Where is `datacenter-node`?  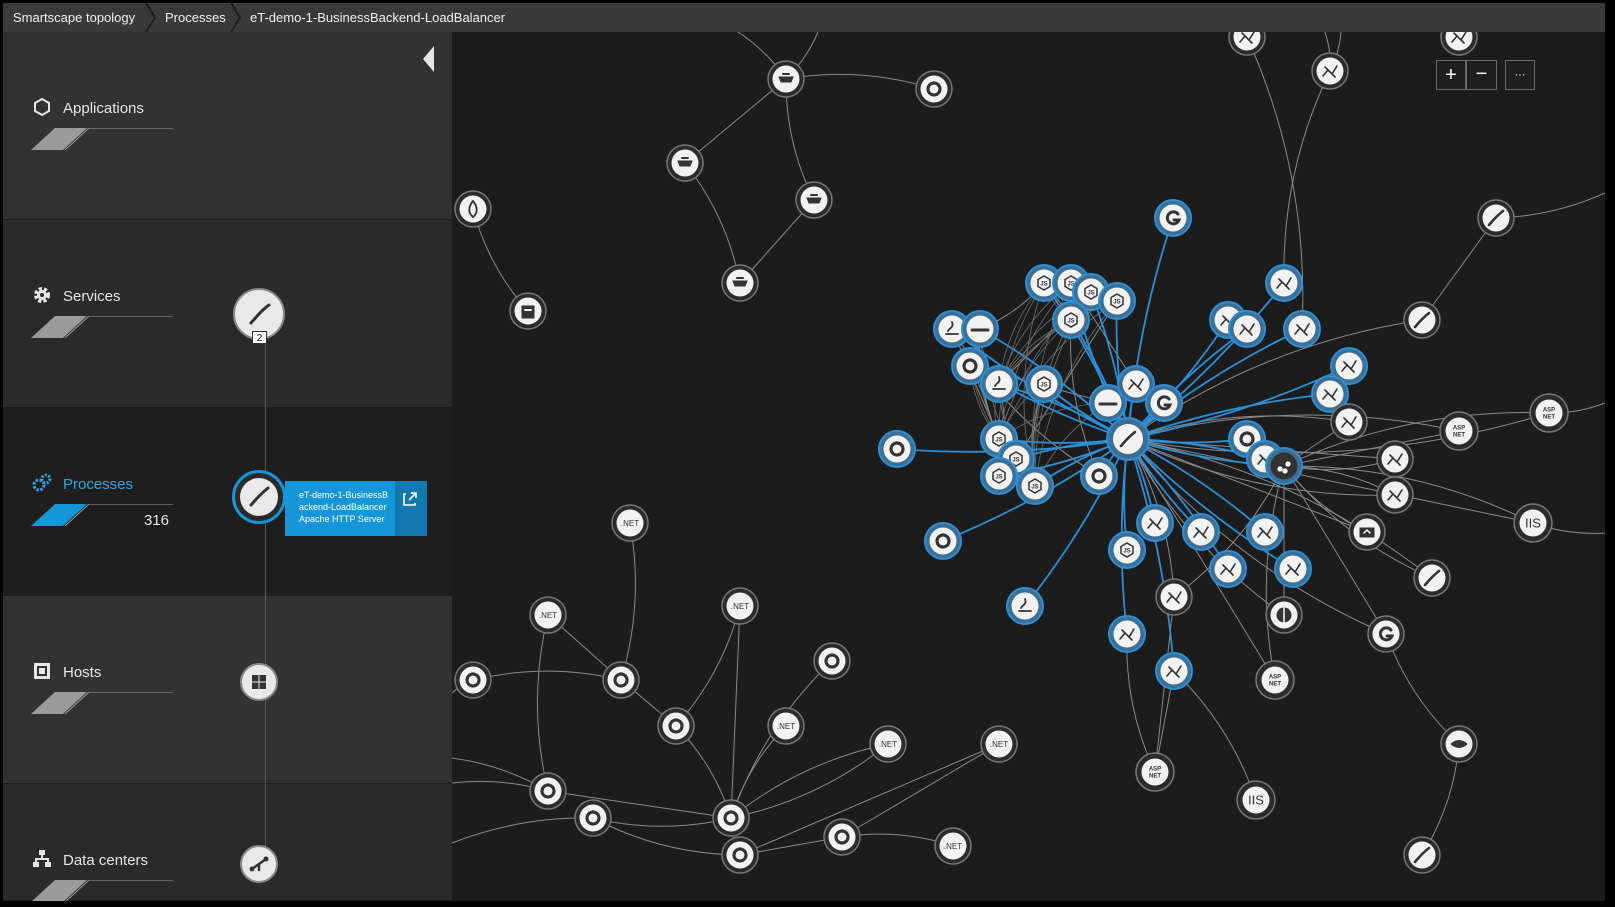
datacenter-node is located at coordinates (259, 864).